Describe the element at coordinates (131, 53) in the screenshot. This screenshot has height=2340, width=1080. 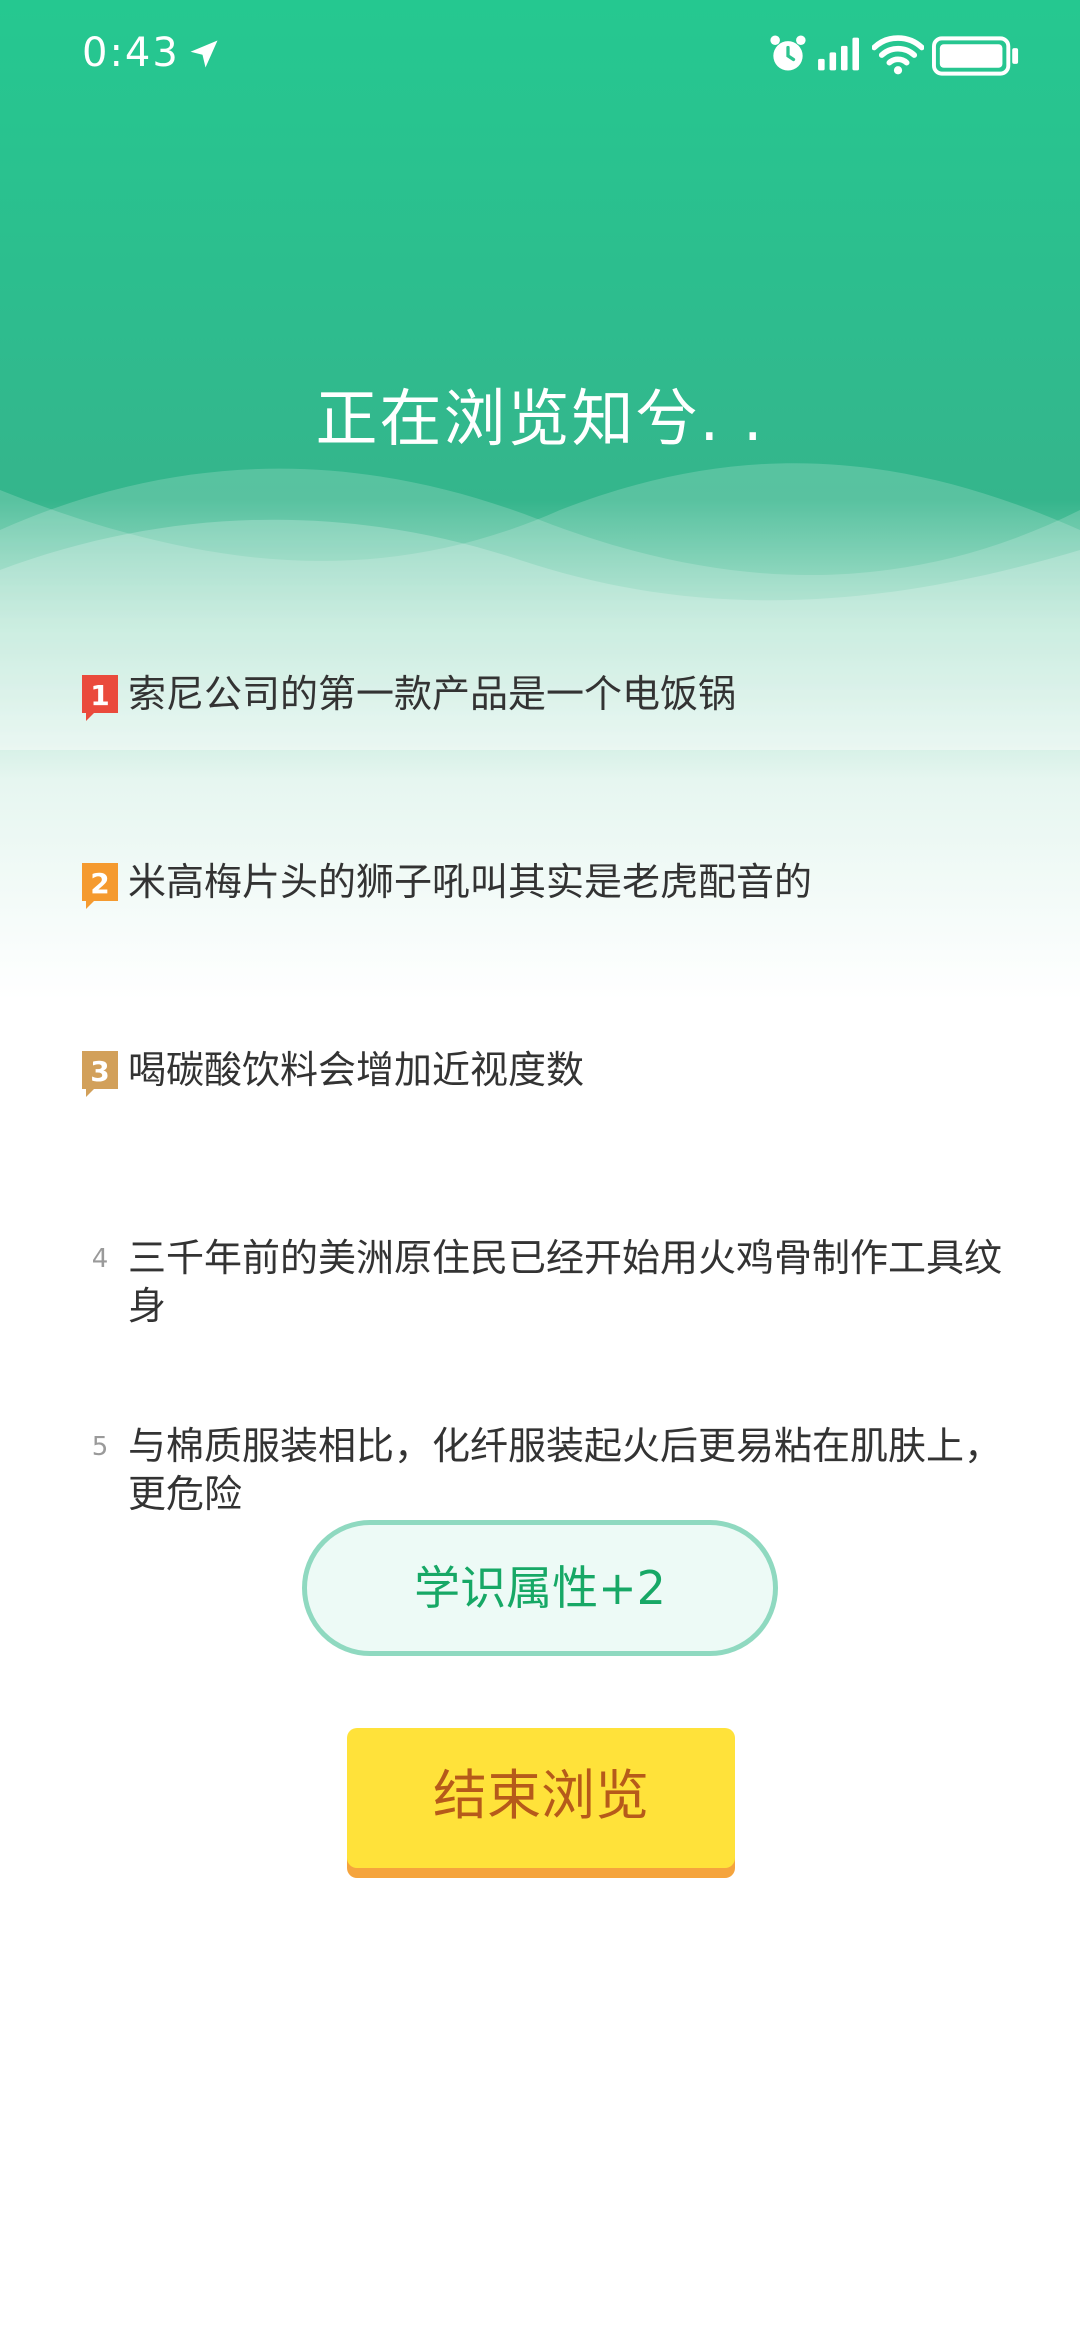
I see `status-time: 0:43` at that location.